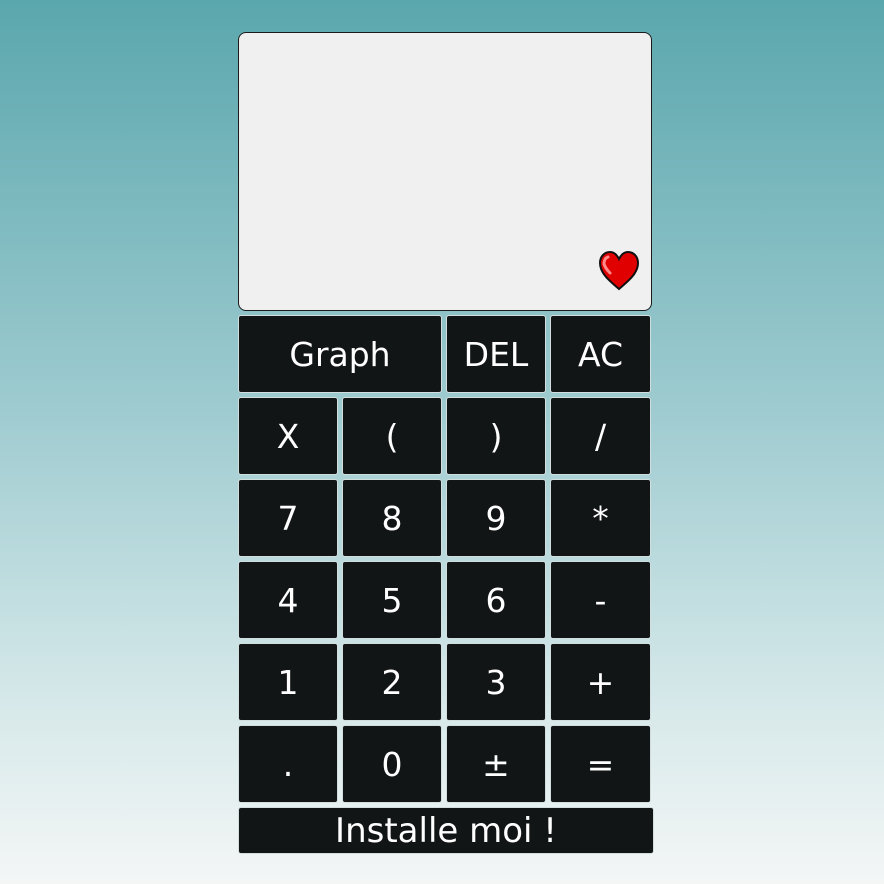  Describe the element at coordinates (288, 518) in the screenshot. I see `digit-7-button: 7` at that location.